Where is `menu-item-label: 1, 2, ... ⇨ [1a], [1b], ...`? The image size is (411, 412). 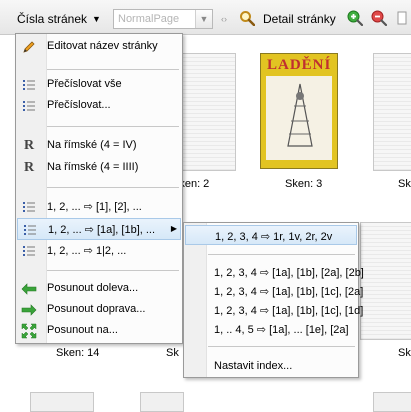
menu-item-label: 1, 2, ... ⇨ [1a], [1b], ... is located at coordinates (102, 230).